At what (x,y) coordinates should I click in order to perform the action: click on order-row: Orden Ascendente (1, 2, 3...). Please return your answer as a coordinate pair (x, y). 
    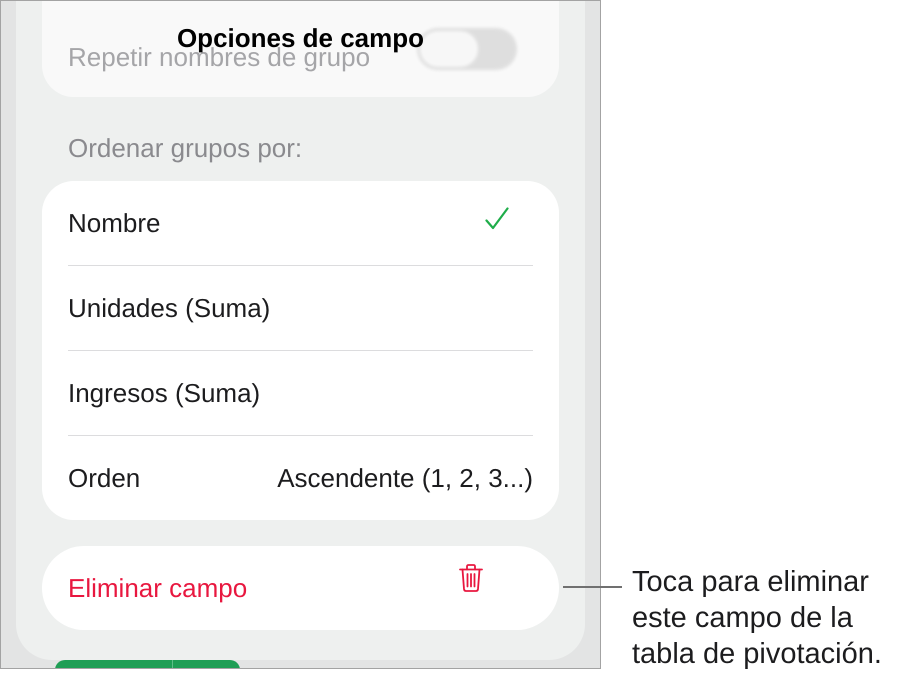
    Looking at the image, I should click on (300, 478).